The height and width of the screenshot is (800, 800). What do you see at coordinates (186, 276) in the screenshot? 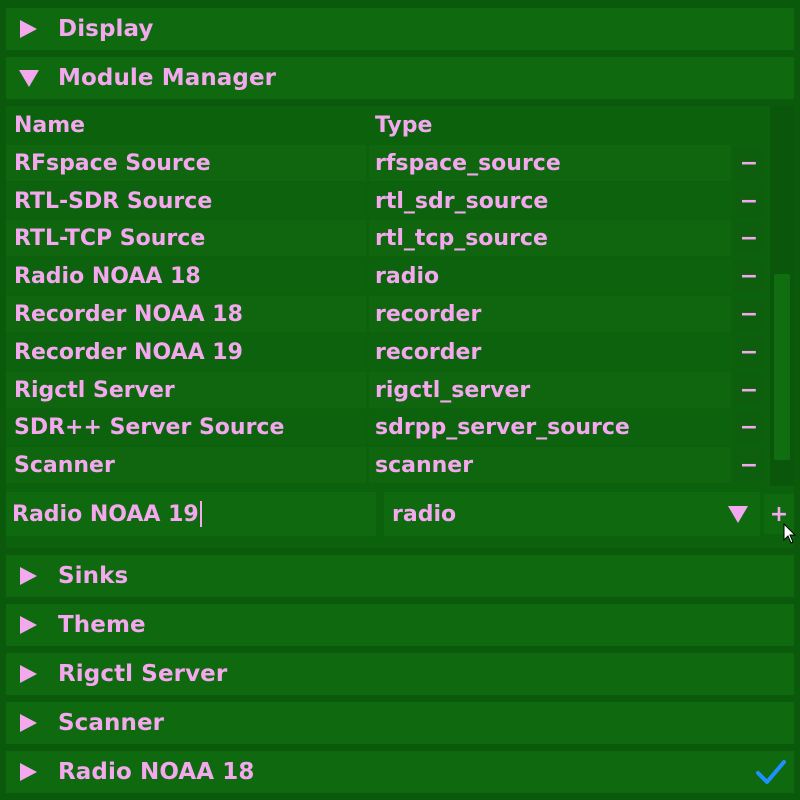
I see `module-name: Radio NOAA 18` at bounding box center [186, 276].